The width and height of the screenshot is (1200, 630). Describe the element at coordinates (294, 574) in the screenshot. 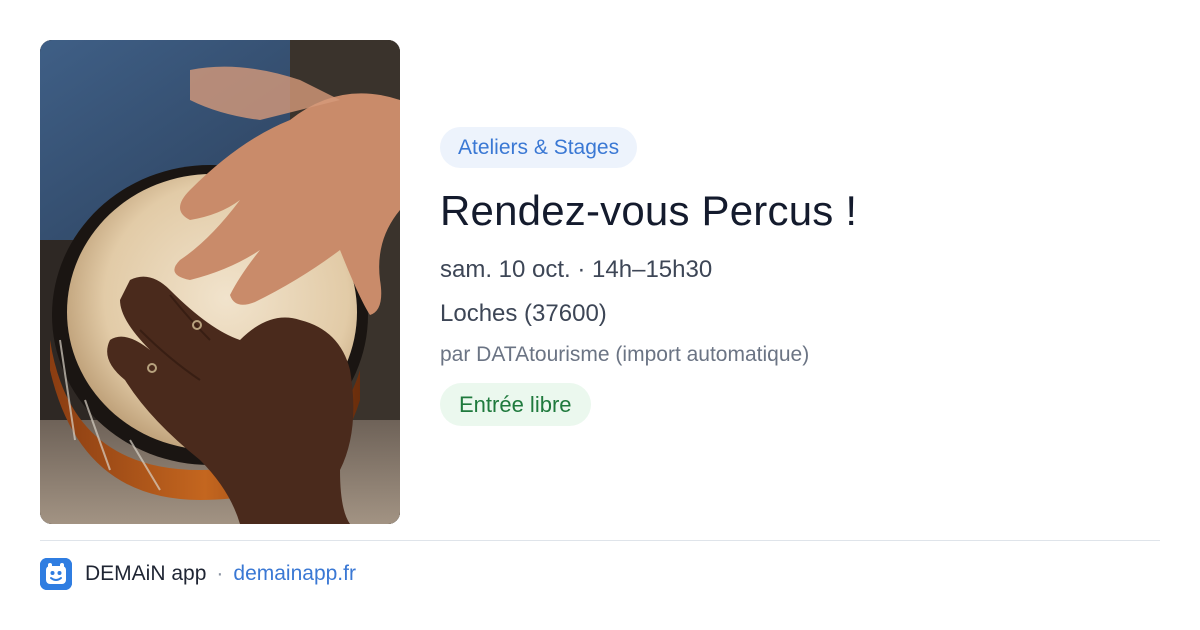

I see `domain-link: demainapp.fr` at that location.